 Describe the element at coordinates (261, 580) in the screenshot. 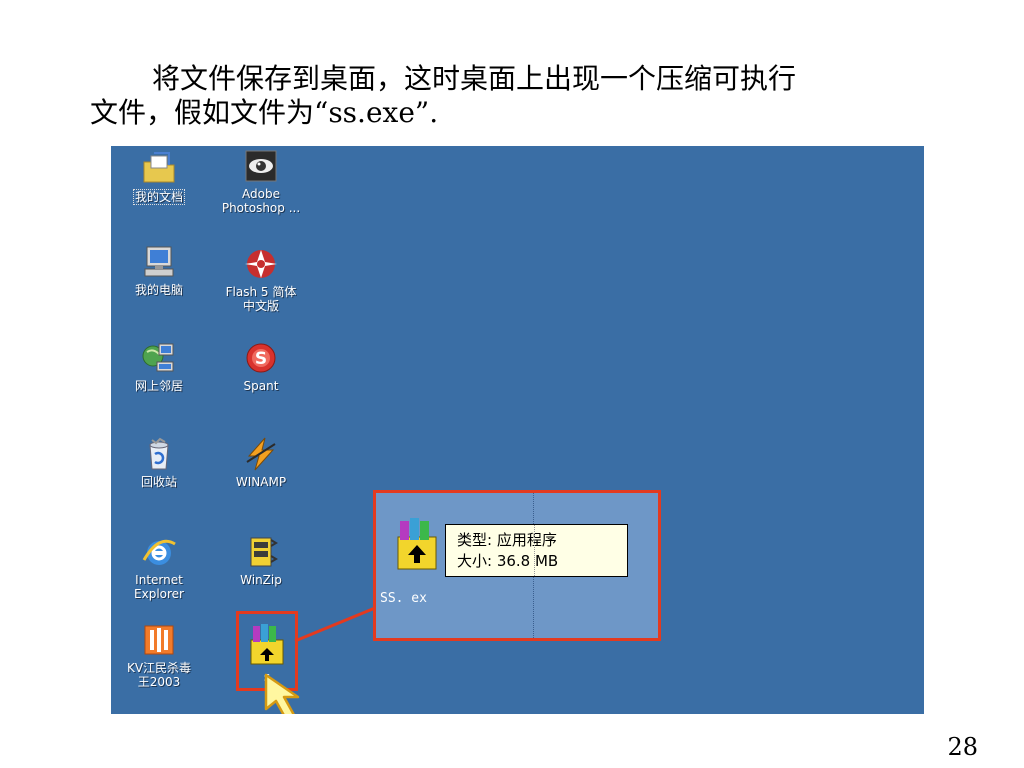

I see `icon-label: WinZip` at that location.